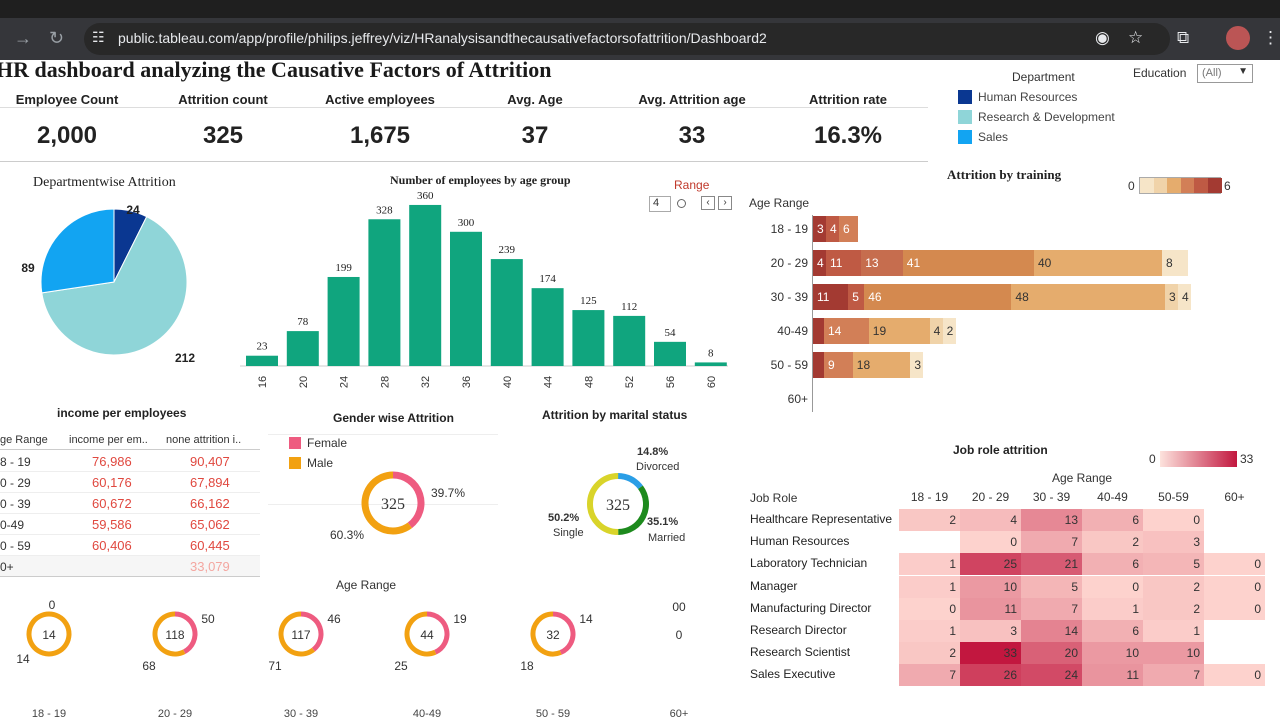  I want to click on site-info-icon: ☷, so click(98, 37).